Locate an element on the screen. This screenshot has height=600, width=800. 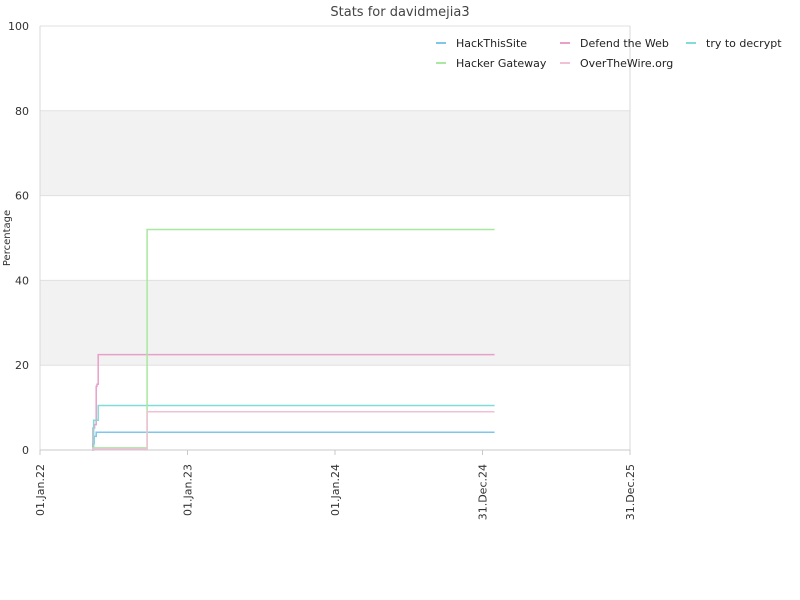
y-tick-label: 80 is located at coordinates (22, 111).